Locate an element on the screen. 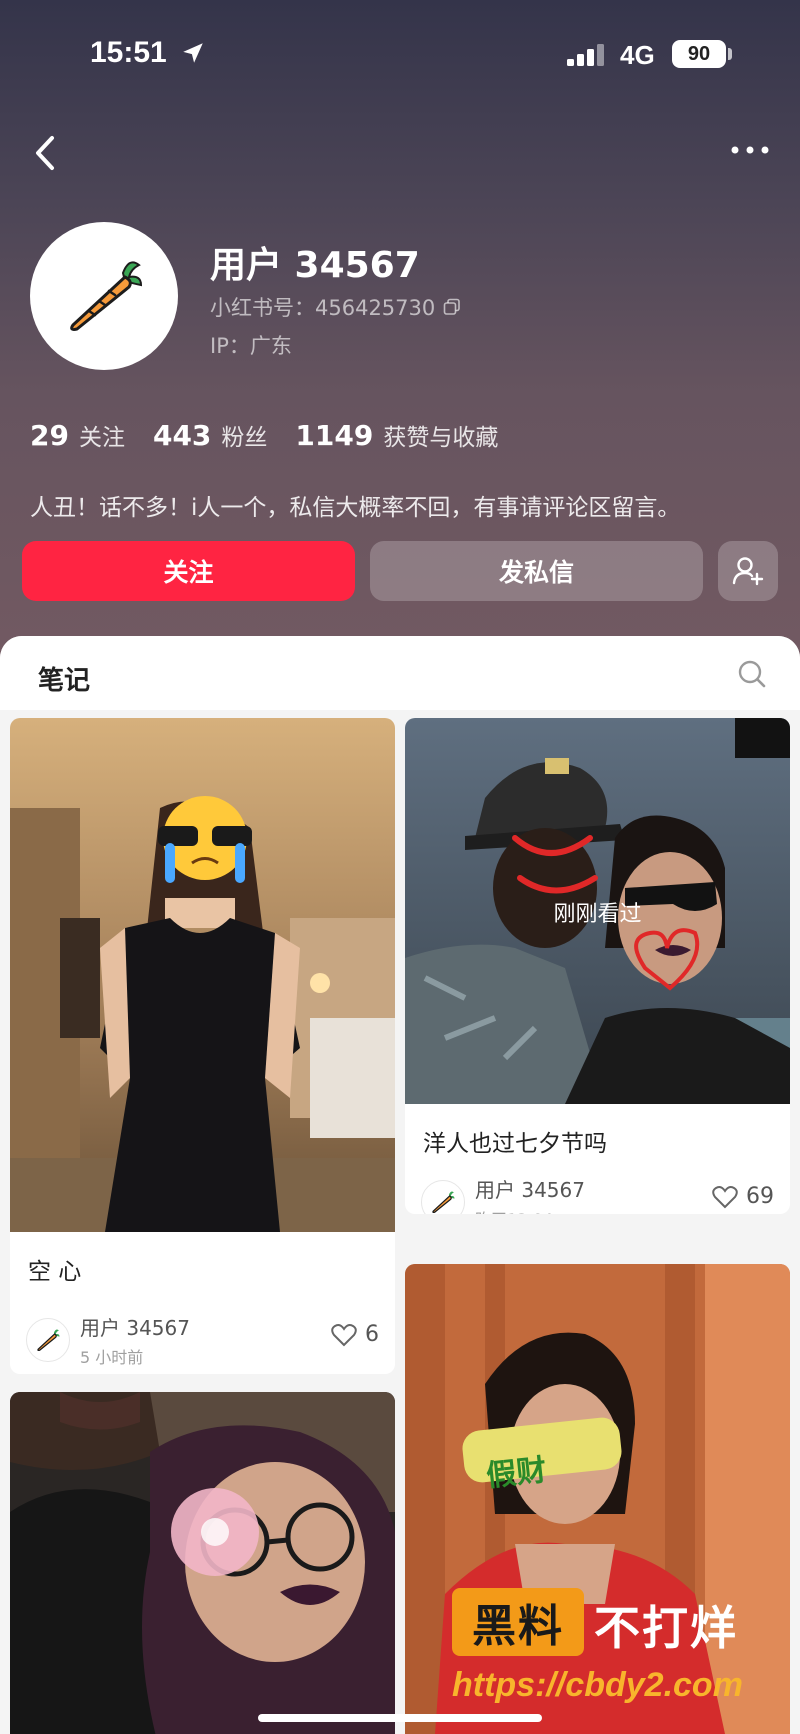 This screenshot has height=1734, width=800. stat-label: 粉丝 is located at coordinates (244, 438).